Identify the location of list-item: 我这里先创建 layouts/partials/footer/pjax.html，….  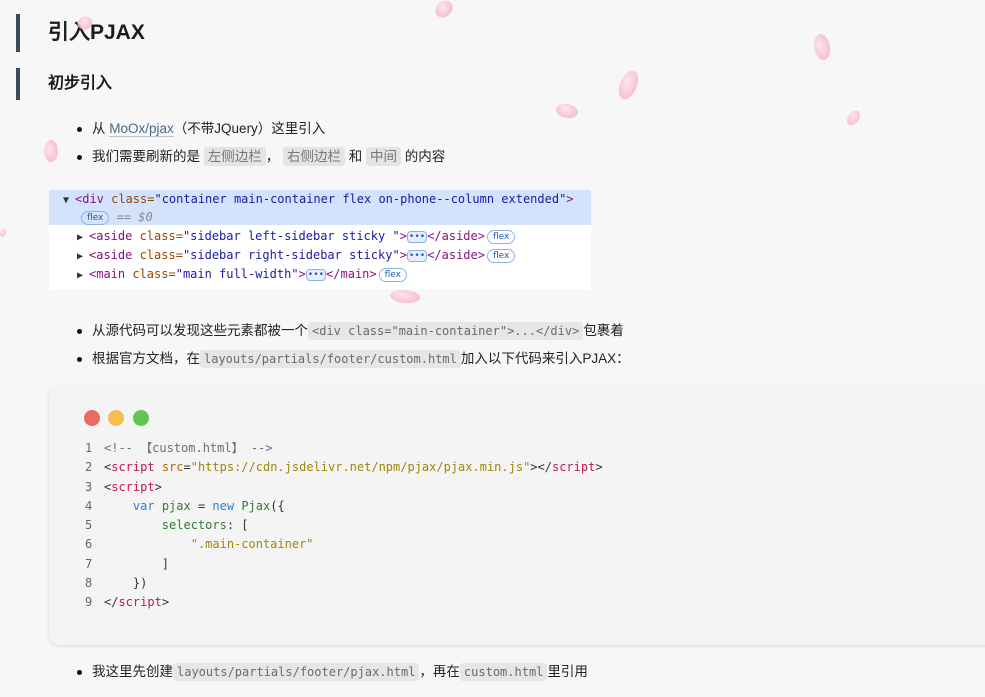
(332, 675).